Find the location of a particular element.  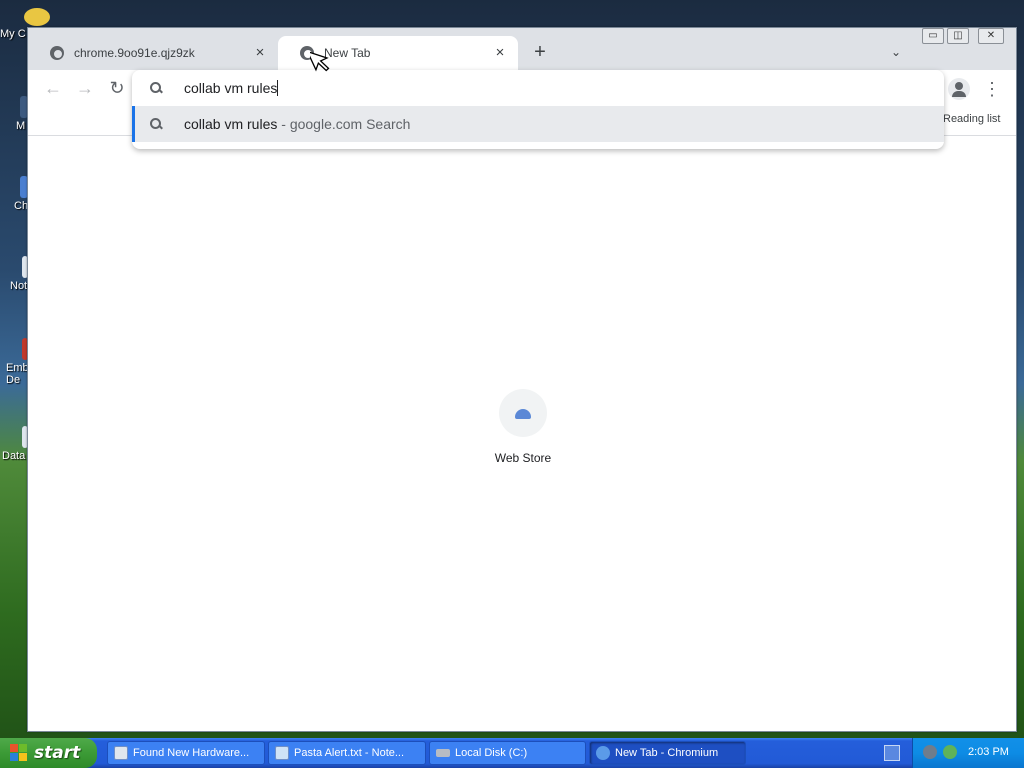

window-icon is located at coordinates (121, 753).